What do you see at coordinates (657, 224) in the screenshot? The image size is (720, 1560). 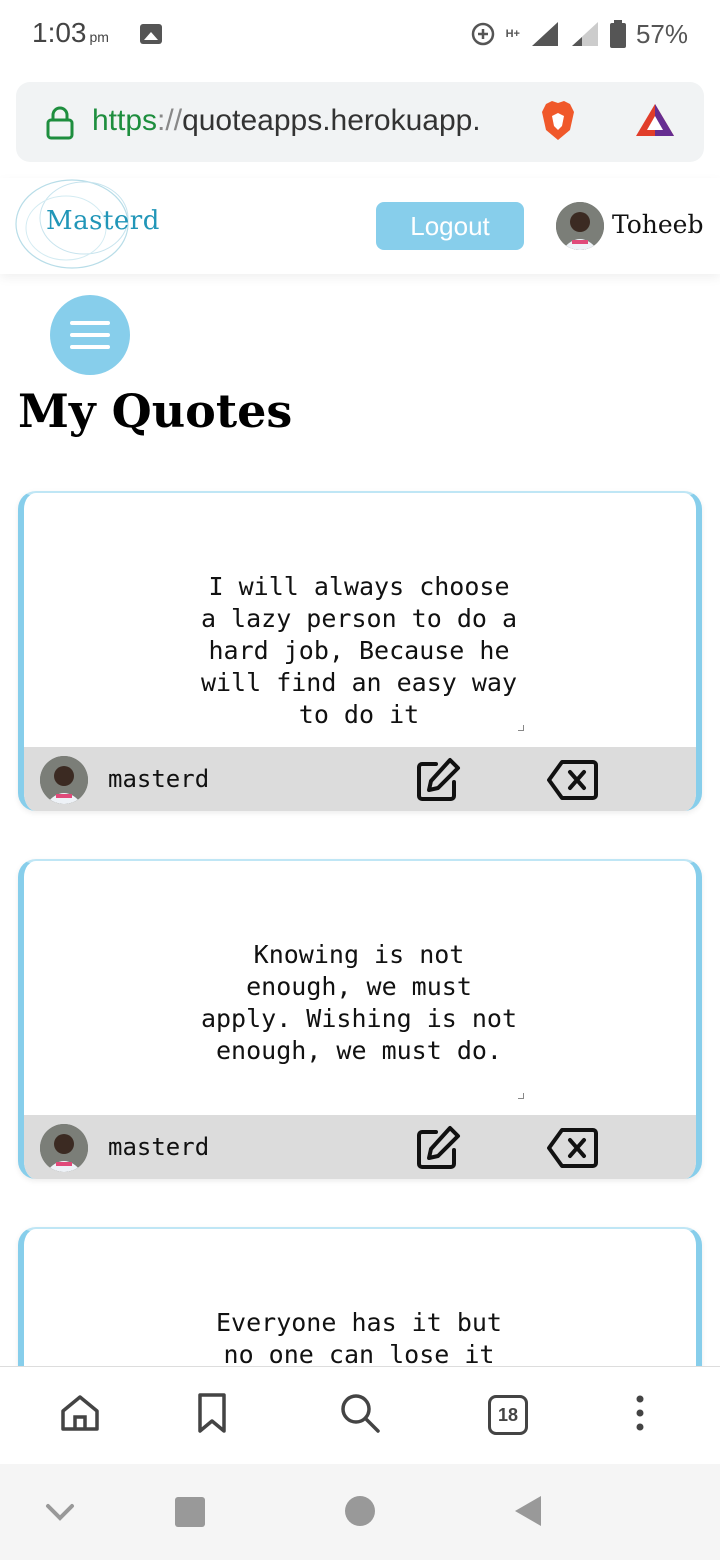 I see `user-name: Toheeb` at bounding box center [657, 224].